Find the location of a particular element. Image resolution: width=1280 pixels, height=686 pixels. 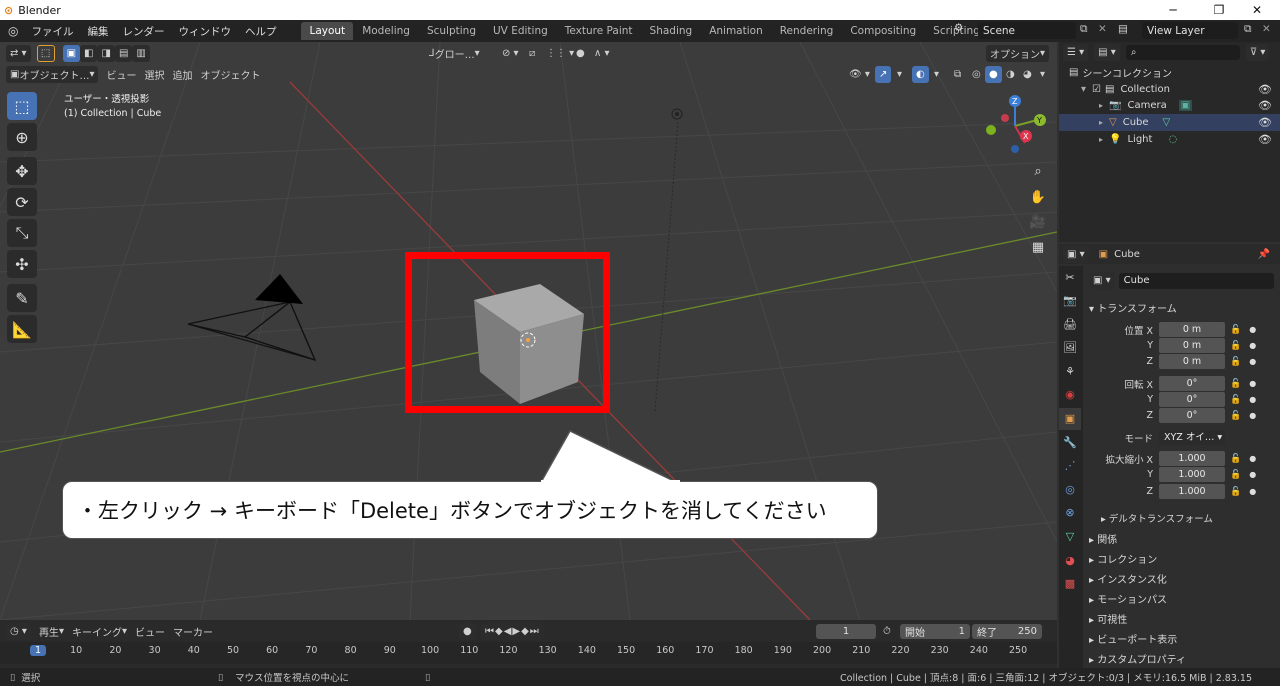

filter-dropdown: ⊽ ▾ is located at coordinates (1257, 52).